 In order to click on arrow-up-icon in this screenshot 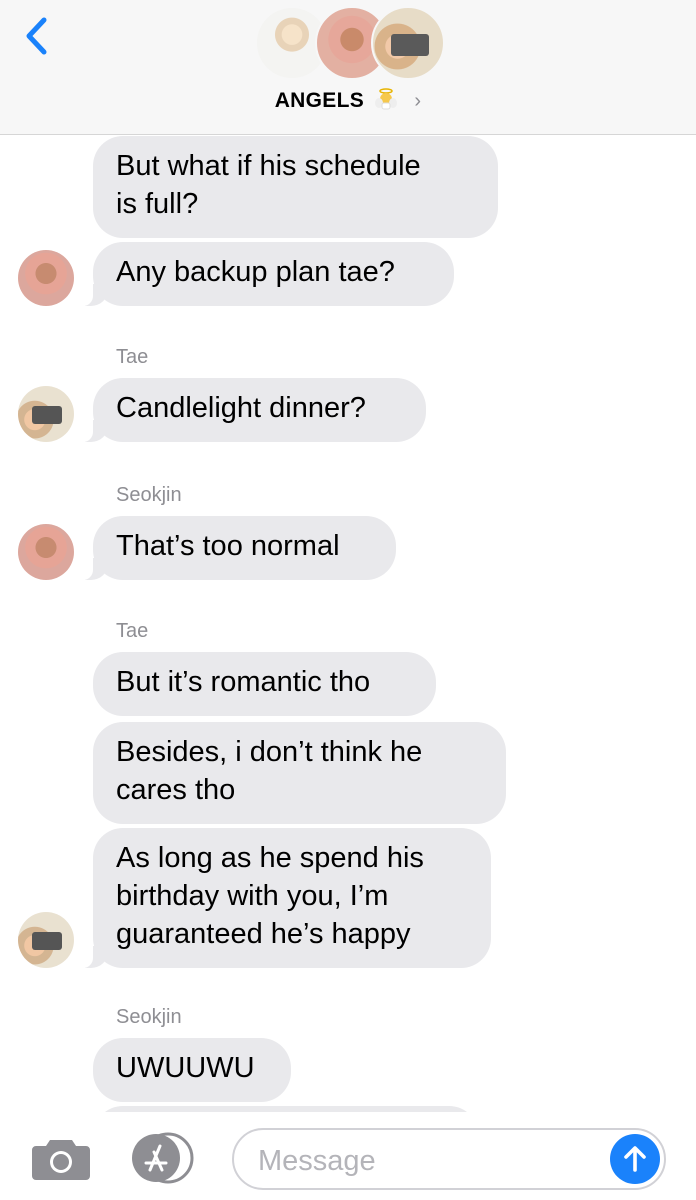, I will do `click(635, 1159)`.